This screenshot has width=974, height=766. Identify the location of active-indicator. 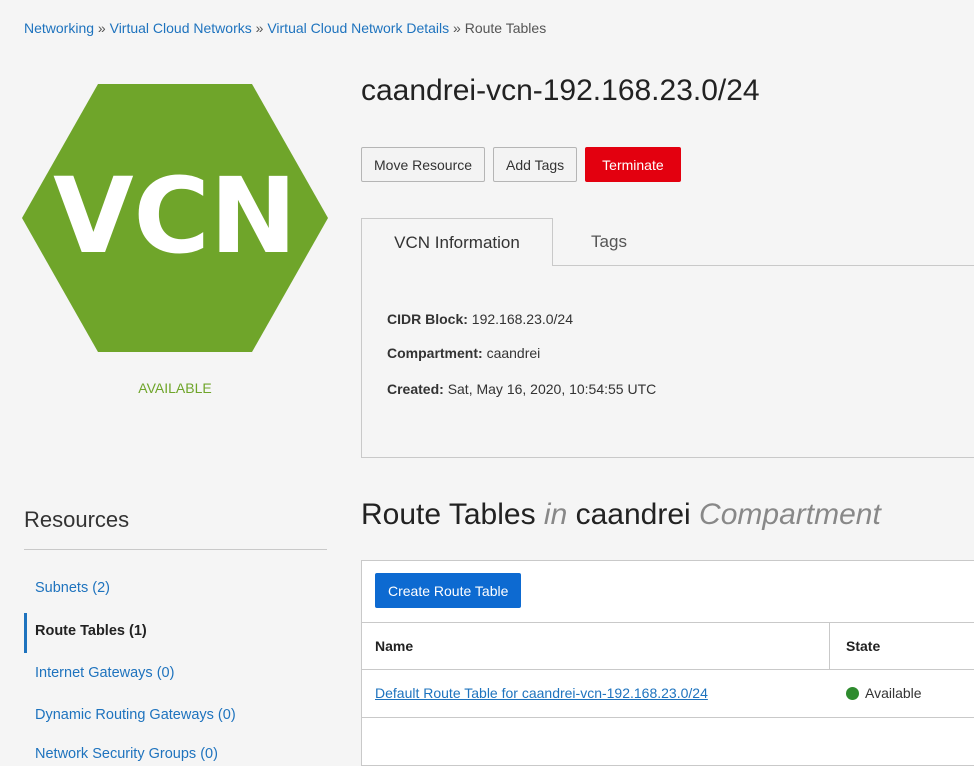
(25, 633).